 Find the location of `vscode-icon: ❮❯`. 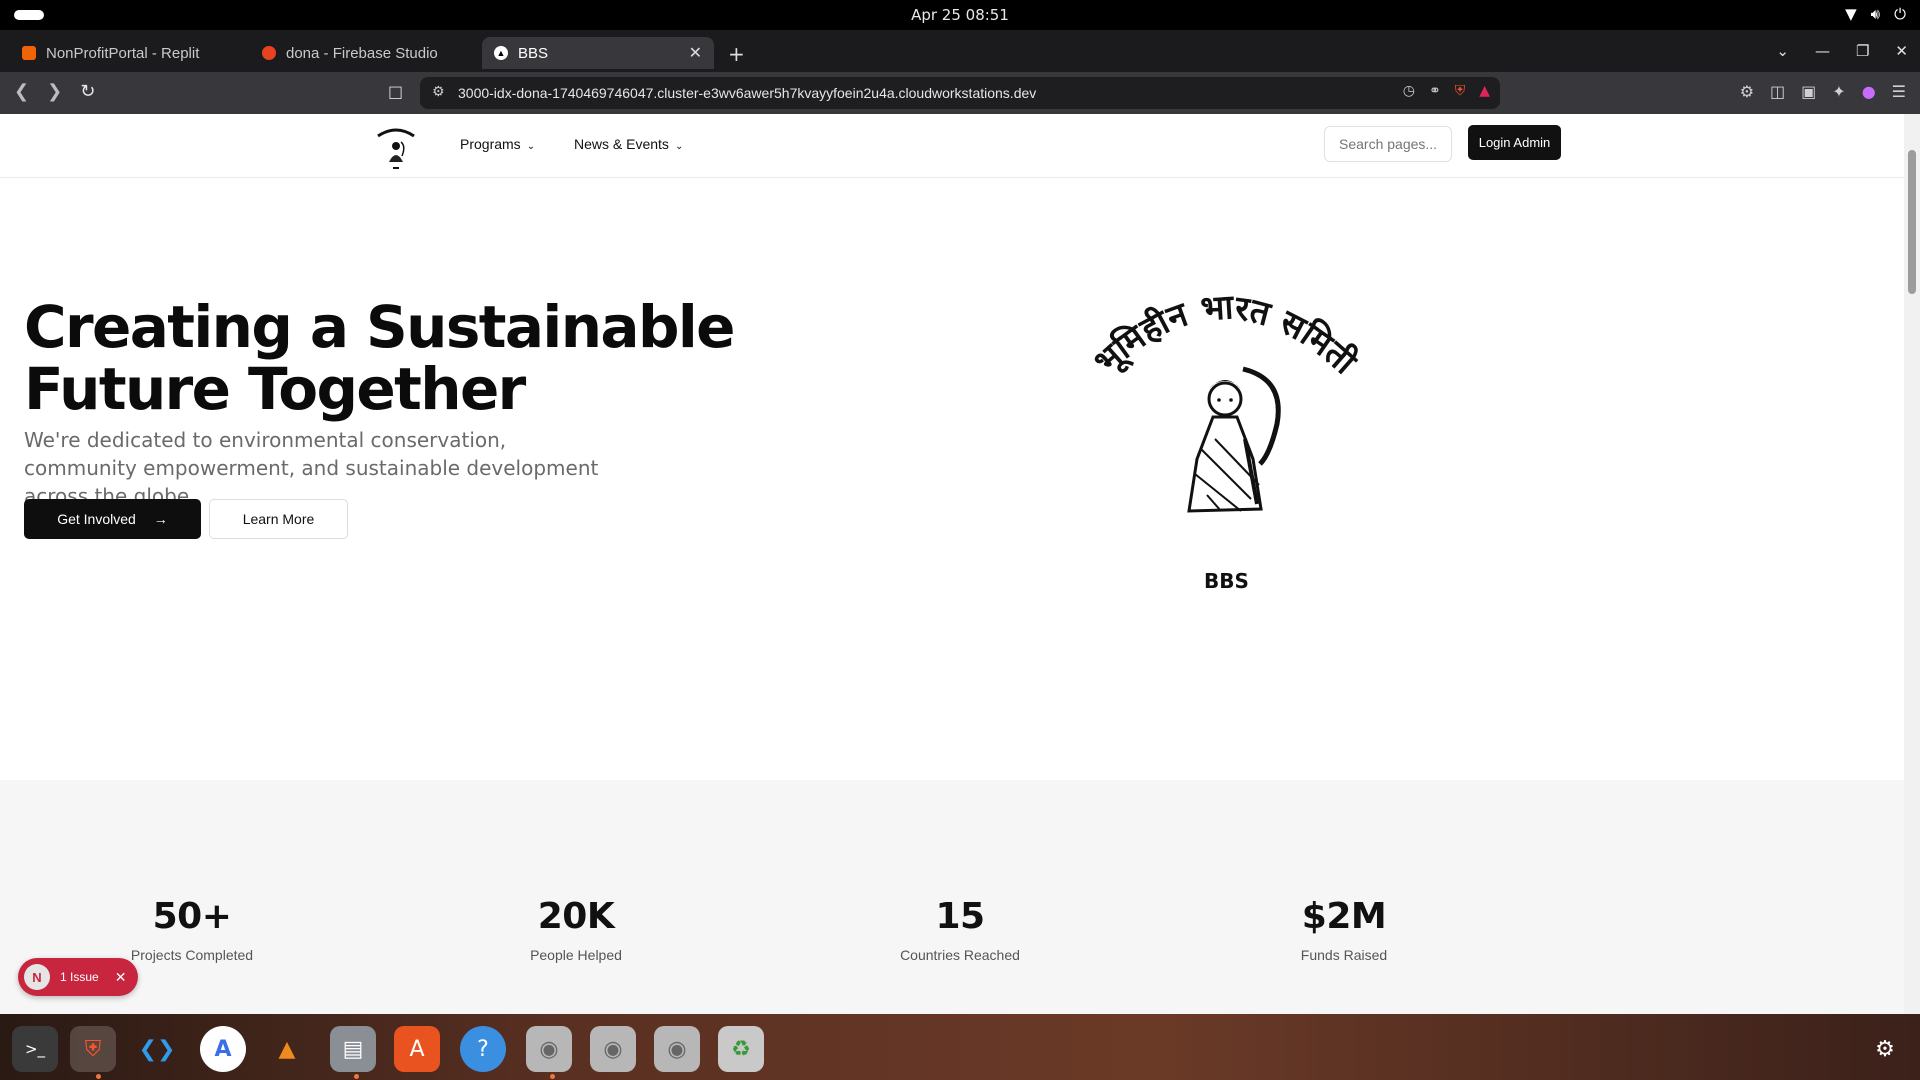

vscode-icon: ❮❯ is located at coordinates (157, 1049).